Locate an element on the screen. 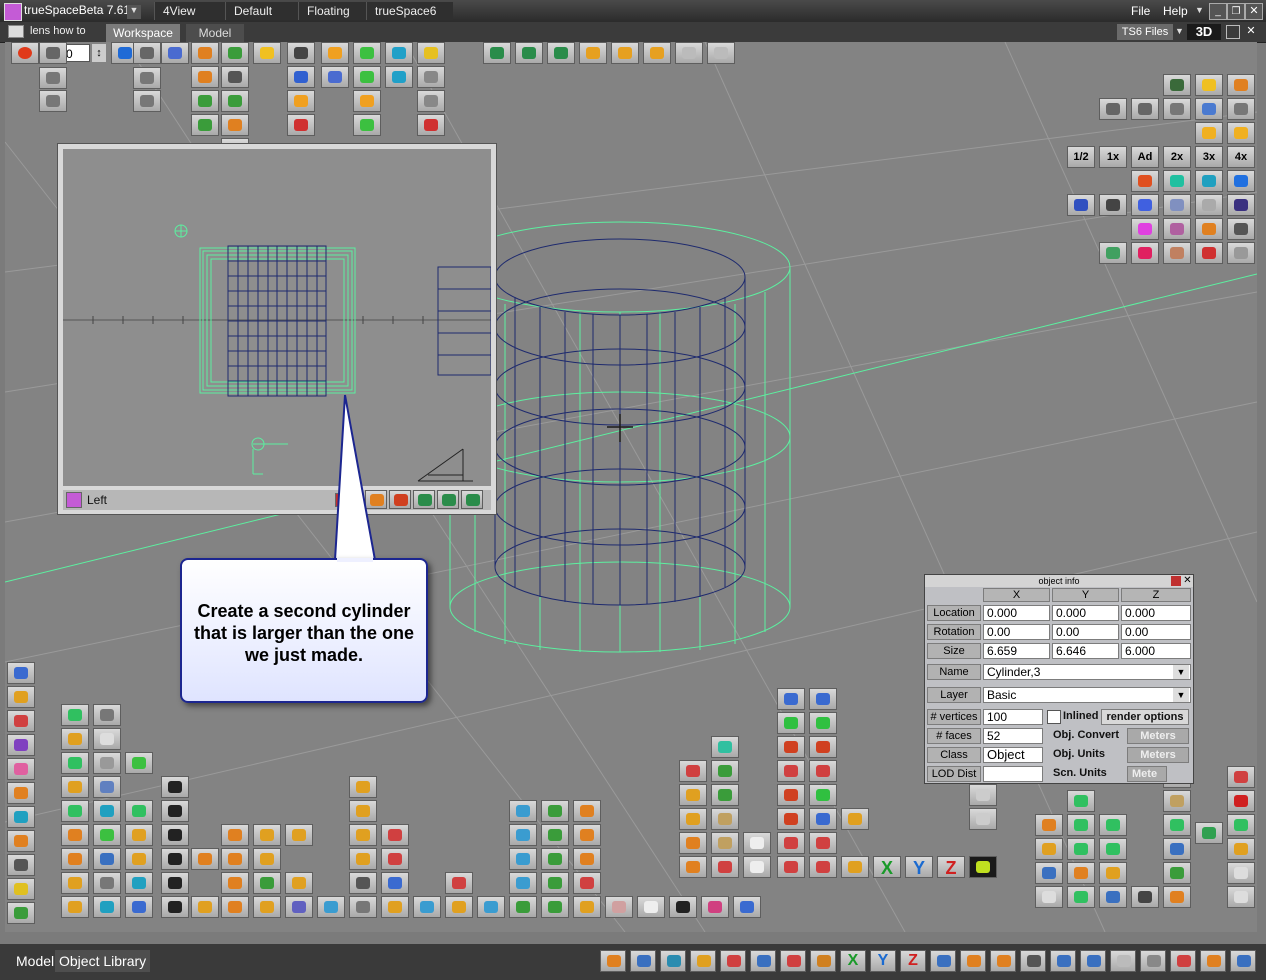 This screenshot has width=1266, height=980. opengl-icon is located at coordinates (983, 819).